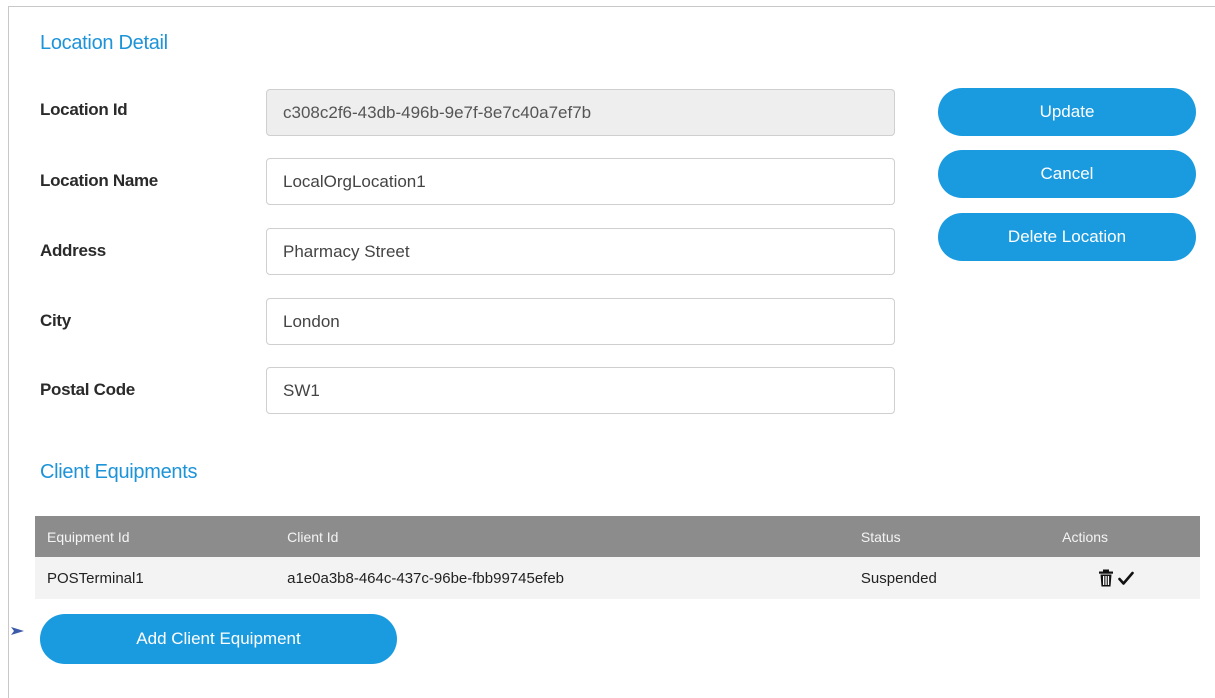 The height and width of the screenshot is (698, 1215). I want to click on address-field, so click(580, 251).